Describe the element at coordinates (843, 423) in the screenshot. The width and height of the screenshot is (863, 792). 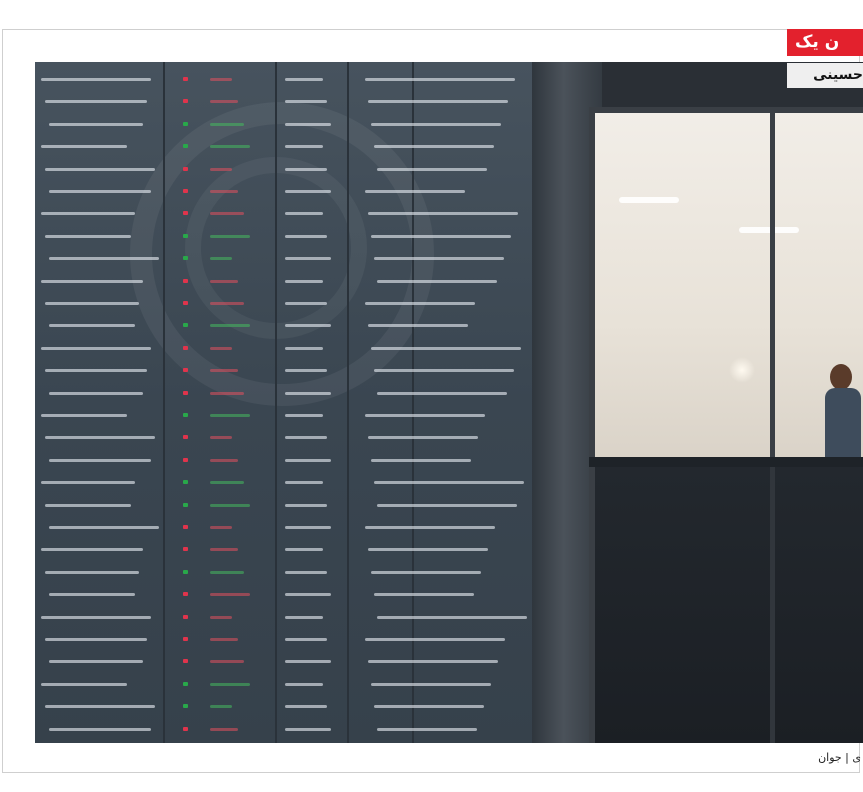
I see `person-body` at that location.